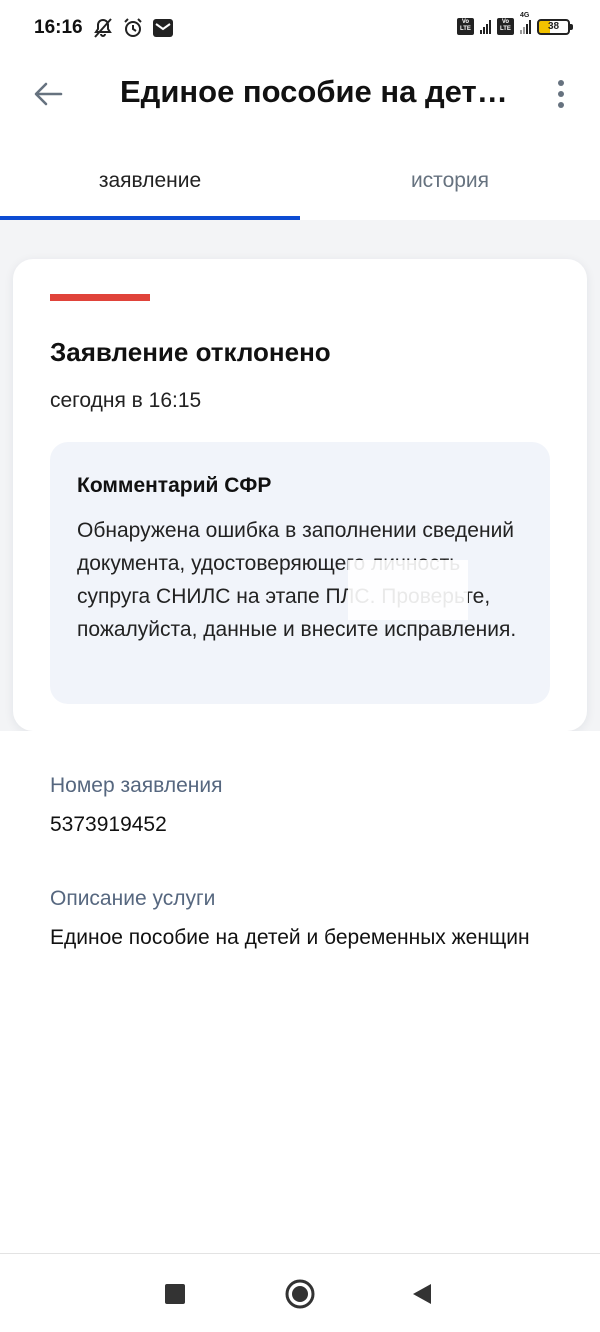 This screenshot has width=600, height=1332. I want to click on back-button, so click(48, 94).